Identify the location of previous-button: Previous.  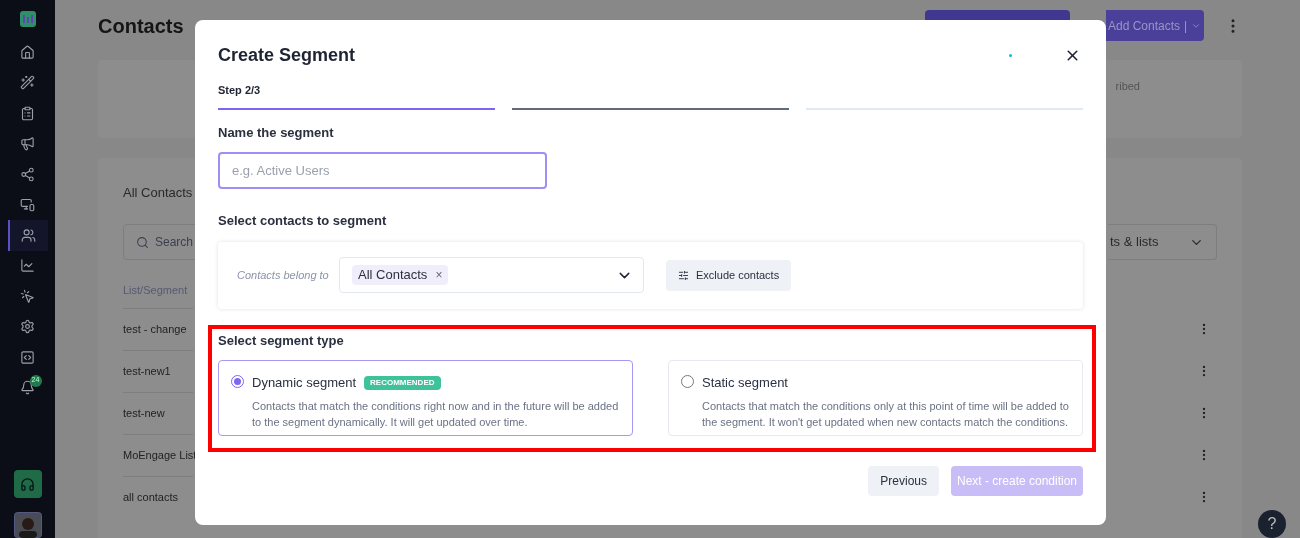
(903, 481).